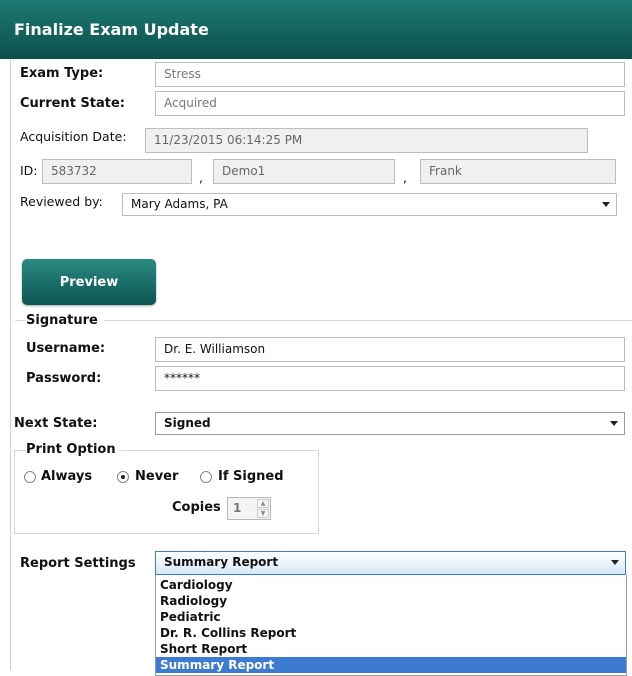  Describe the element at coordinates (304, 171) in the screenshot. I see `last-name-field: Demo1` at that location.